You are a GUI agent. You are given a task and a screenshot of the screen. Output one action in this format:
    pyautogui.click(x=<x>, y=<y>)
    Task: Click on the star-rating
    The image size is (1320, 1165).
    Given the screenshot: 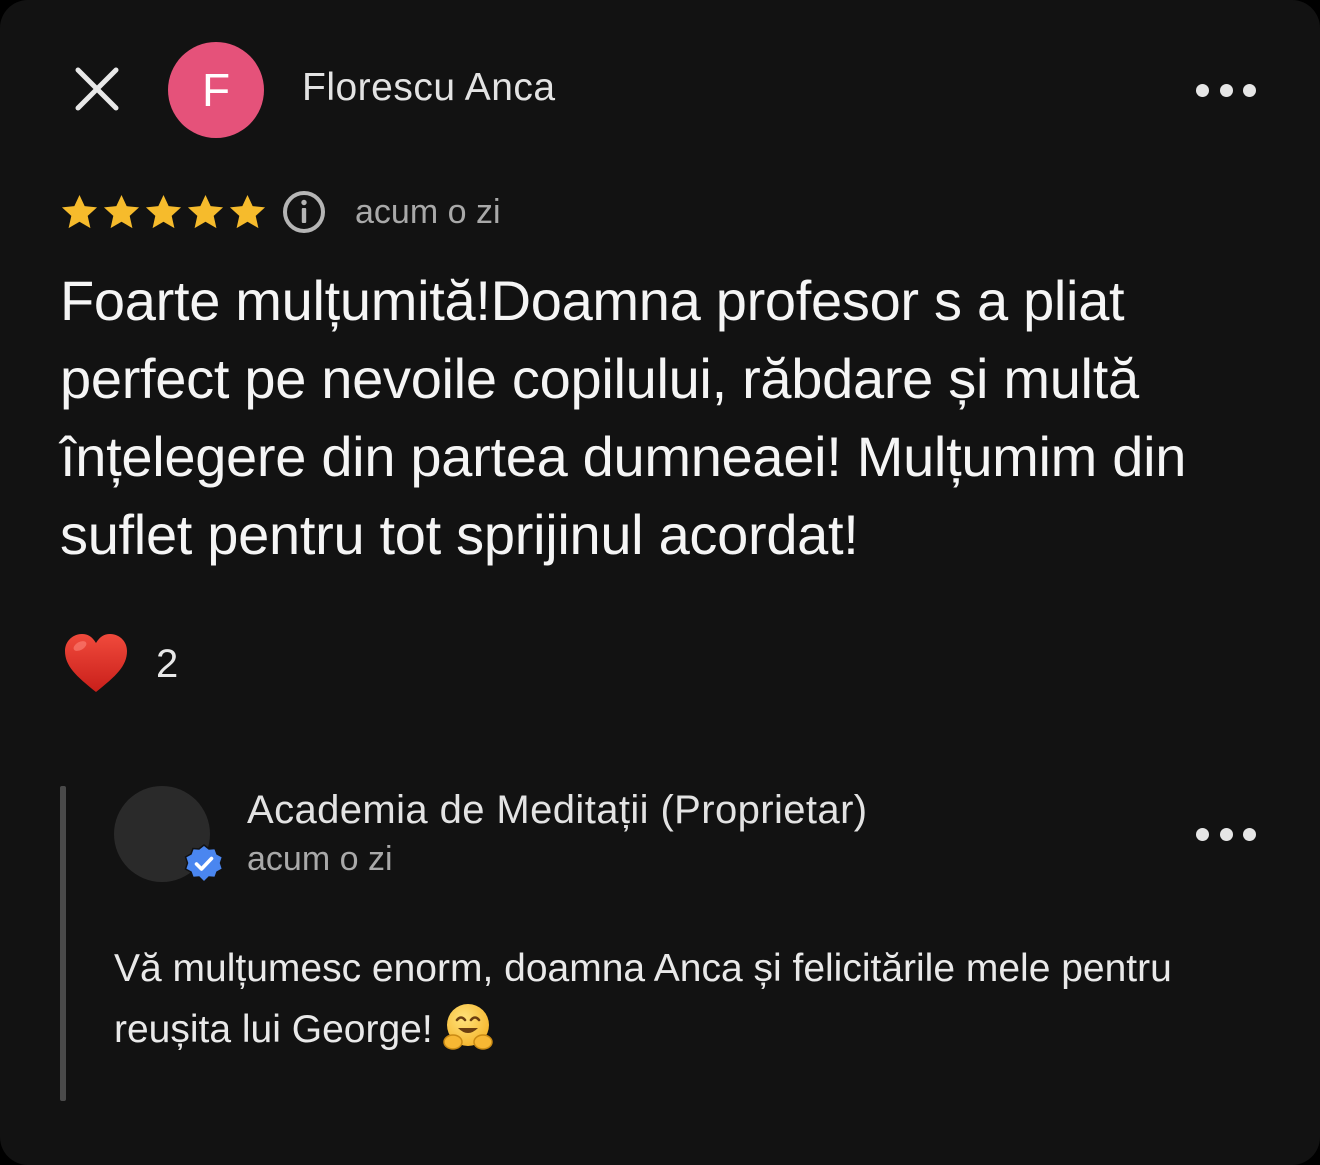 What is the action you would take?
    pyautogui.click(x=163, y=212)
    